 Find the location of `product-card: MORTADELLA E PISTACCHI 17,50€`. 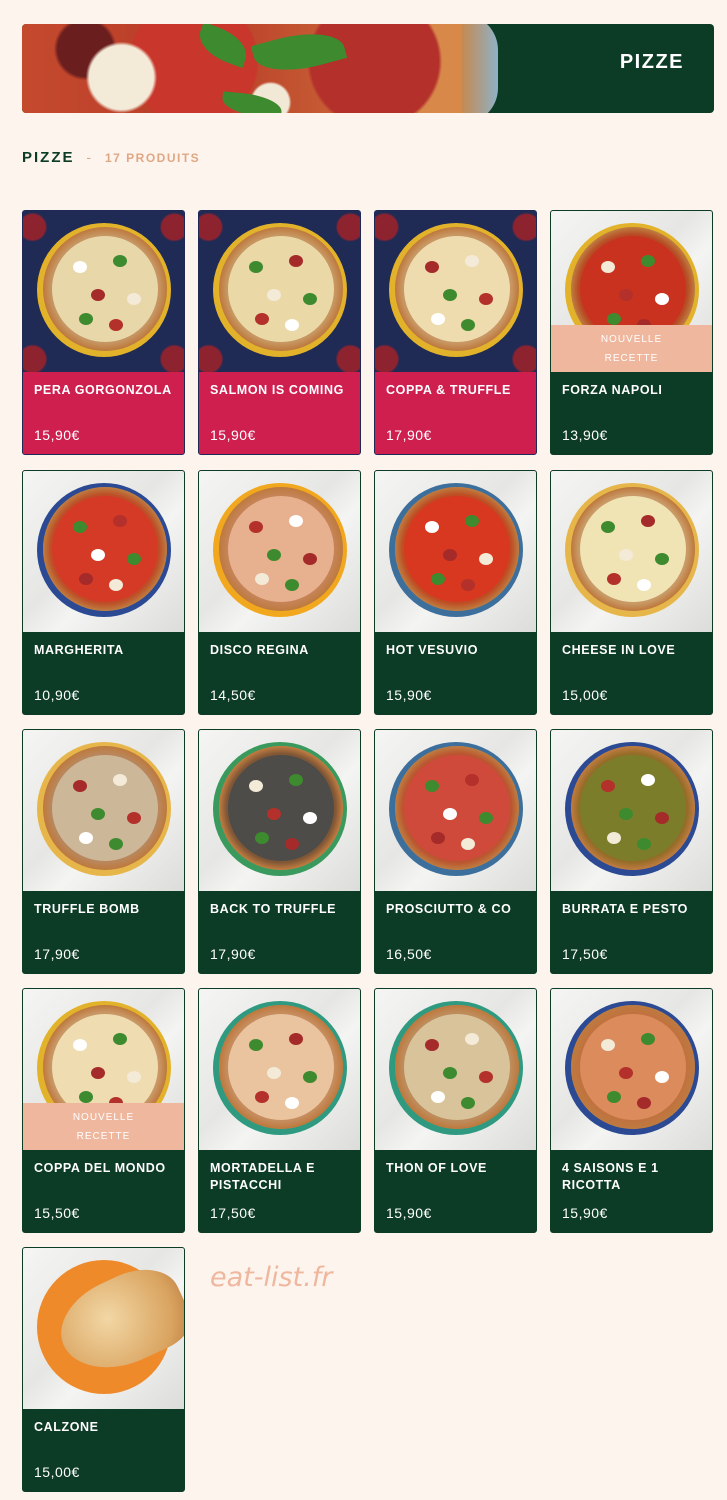

product-card: MORTADELLA E PISTACCHI 17,50€ is located at coordinates (279, 1110).